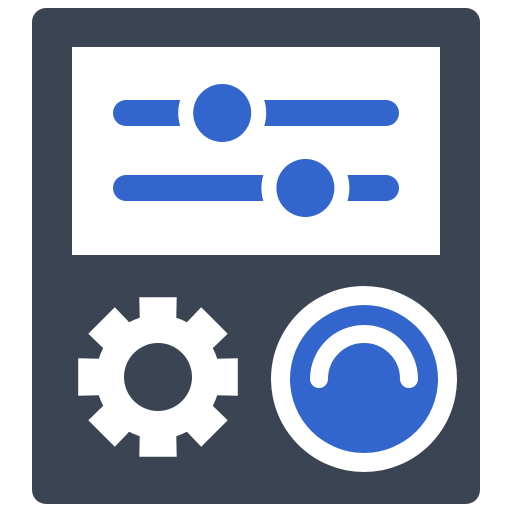 Image resolution: width=512 pixels, height=512 pixels. I want to click on gear-icon, so click(158, 377).